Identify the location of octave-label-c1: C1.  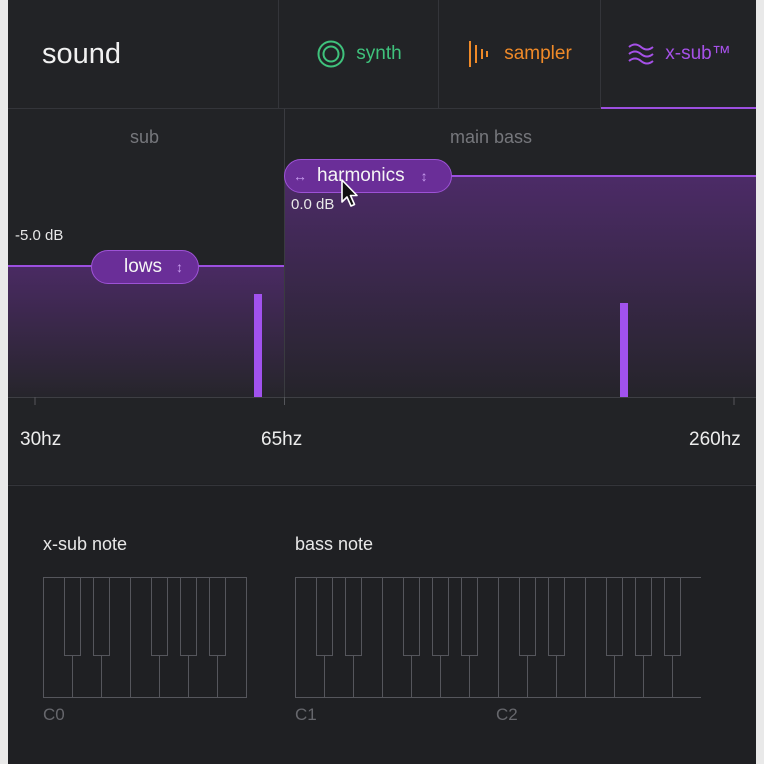
(306, 714).